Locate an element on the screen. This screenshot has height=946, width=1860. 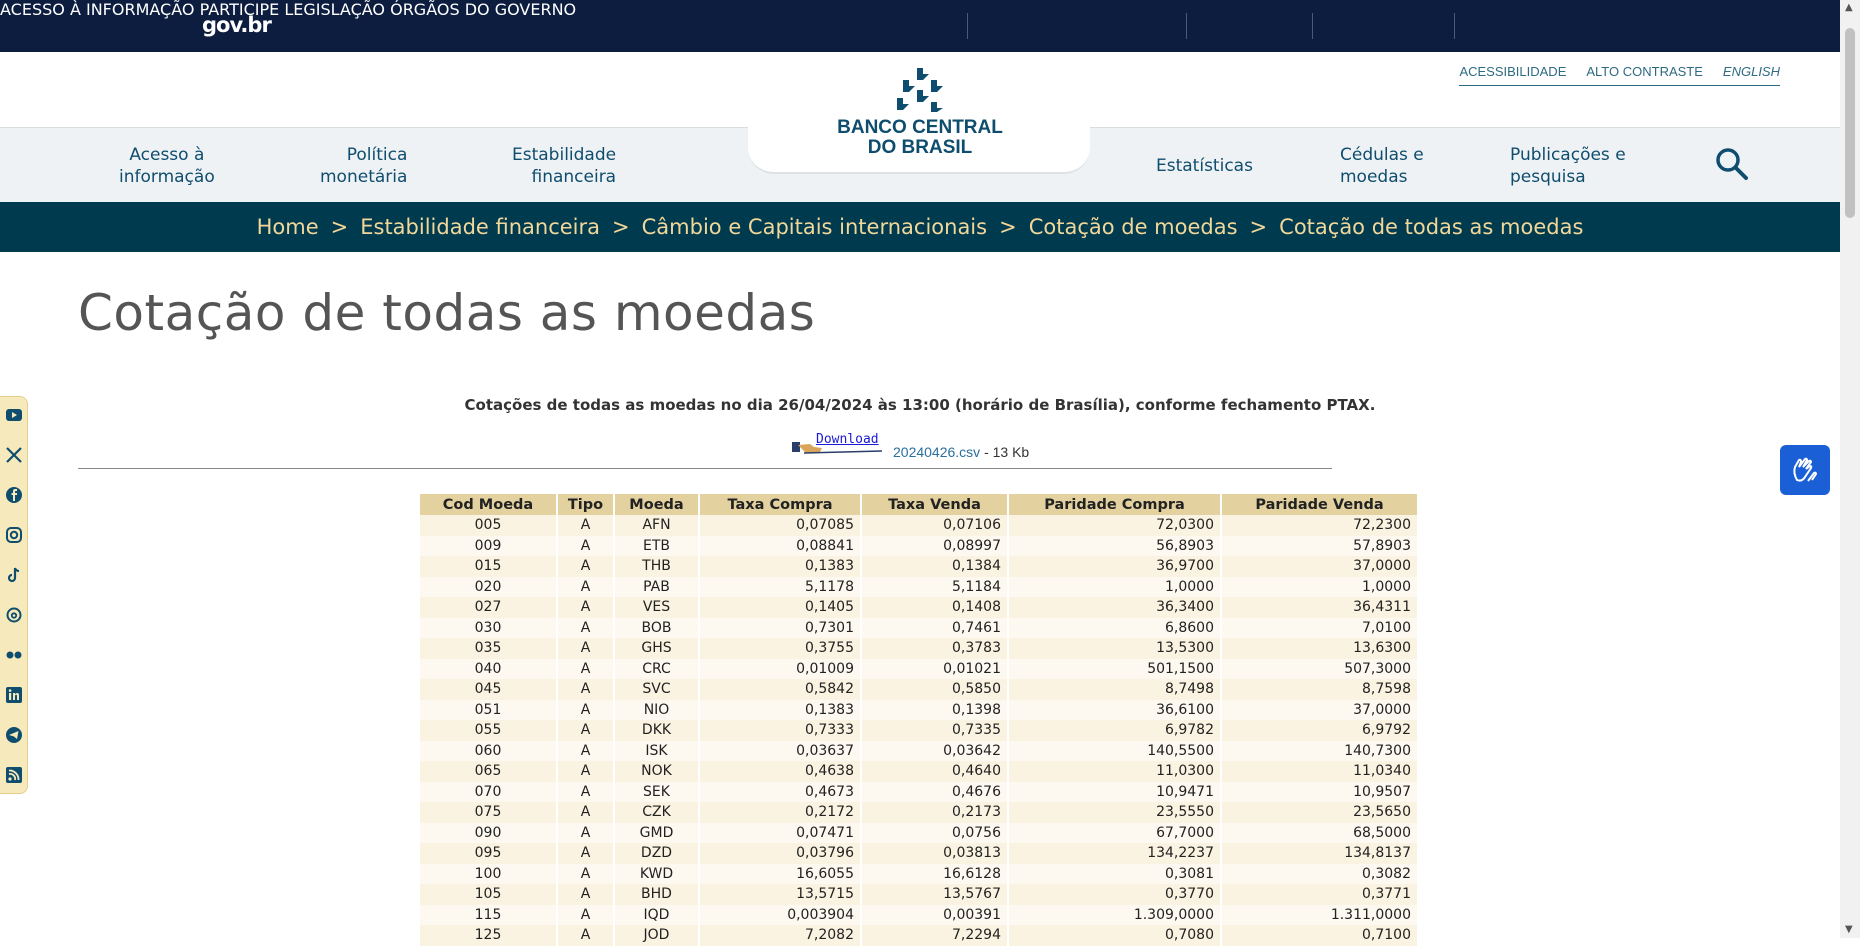
nav-estabilidade-financeira: Estabilidade financeira is located at coordinates (564, 166).